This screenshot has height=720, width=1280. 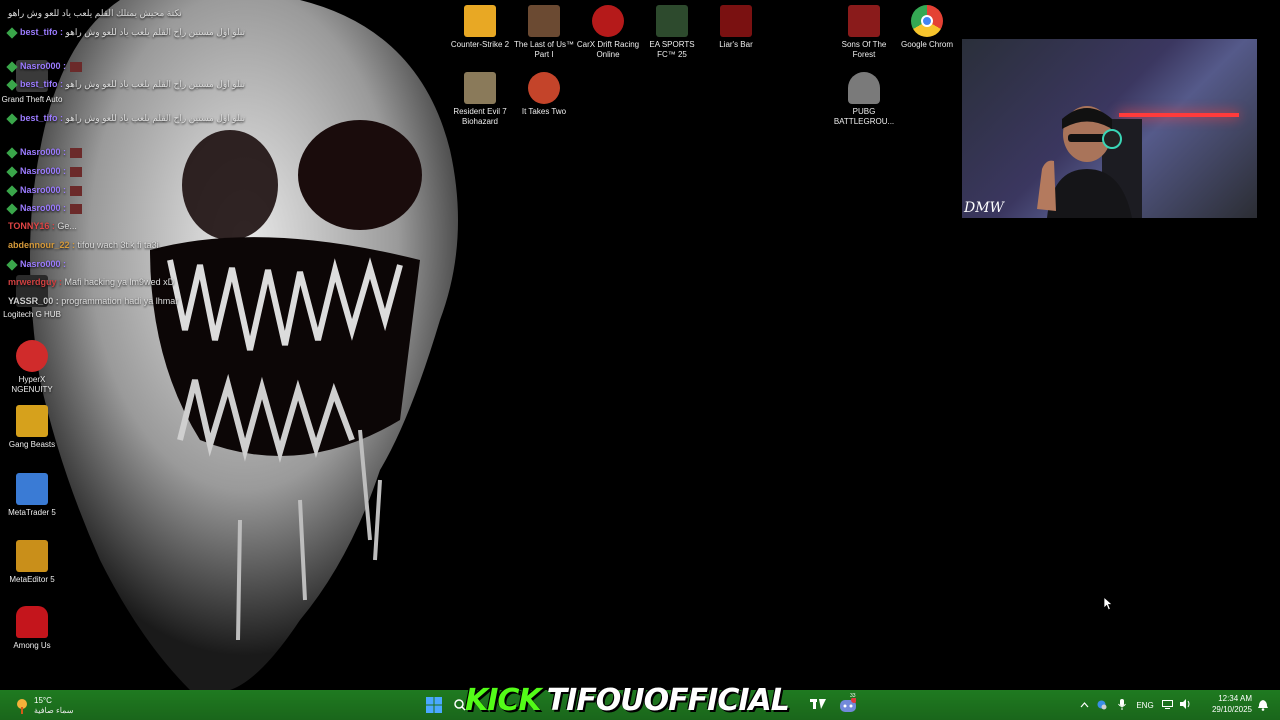 What do you see at coordinates (83, 245) in the screenshot?
I see `chat-message: abdennour_22 : tifou wach 3tik fi ta3i` at bounding box center [83, 245].